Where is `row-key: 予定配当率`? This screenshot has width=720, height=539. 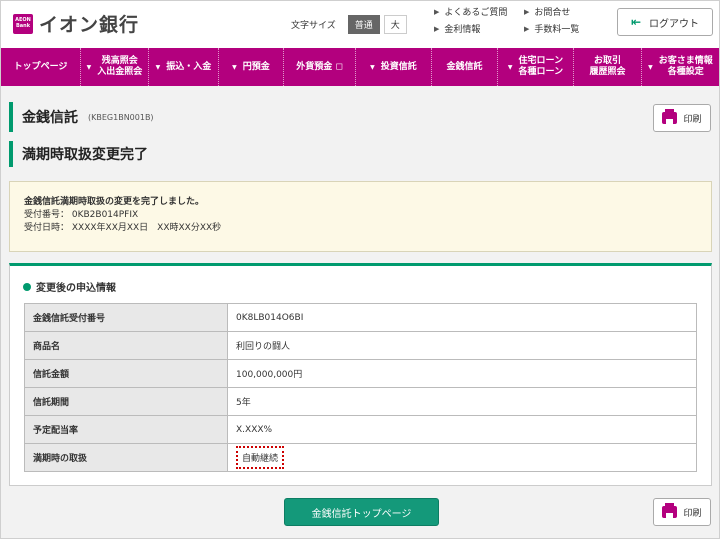 row-key: 予定配当率 is located at coordinates (126, 429).